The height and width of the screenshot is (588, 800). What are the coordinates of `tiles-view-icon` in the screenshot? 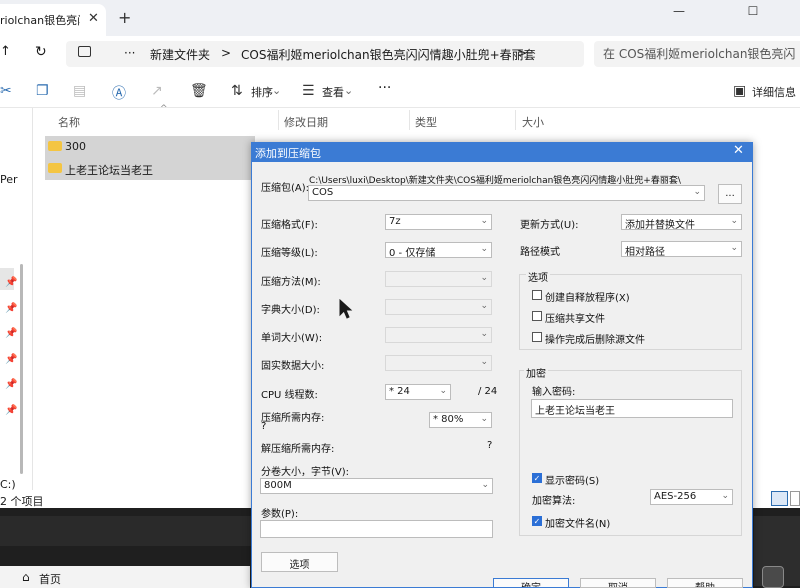 It's located at (795, 498).